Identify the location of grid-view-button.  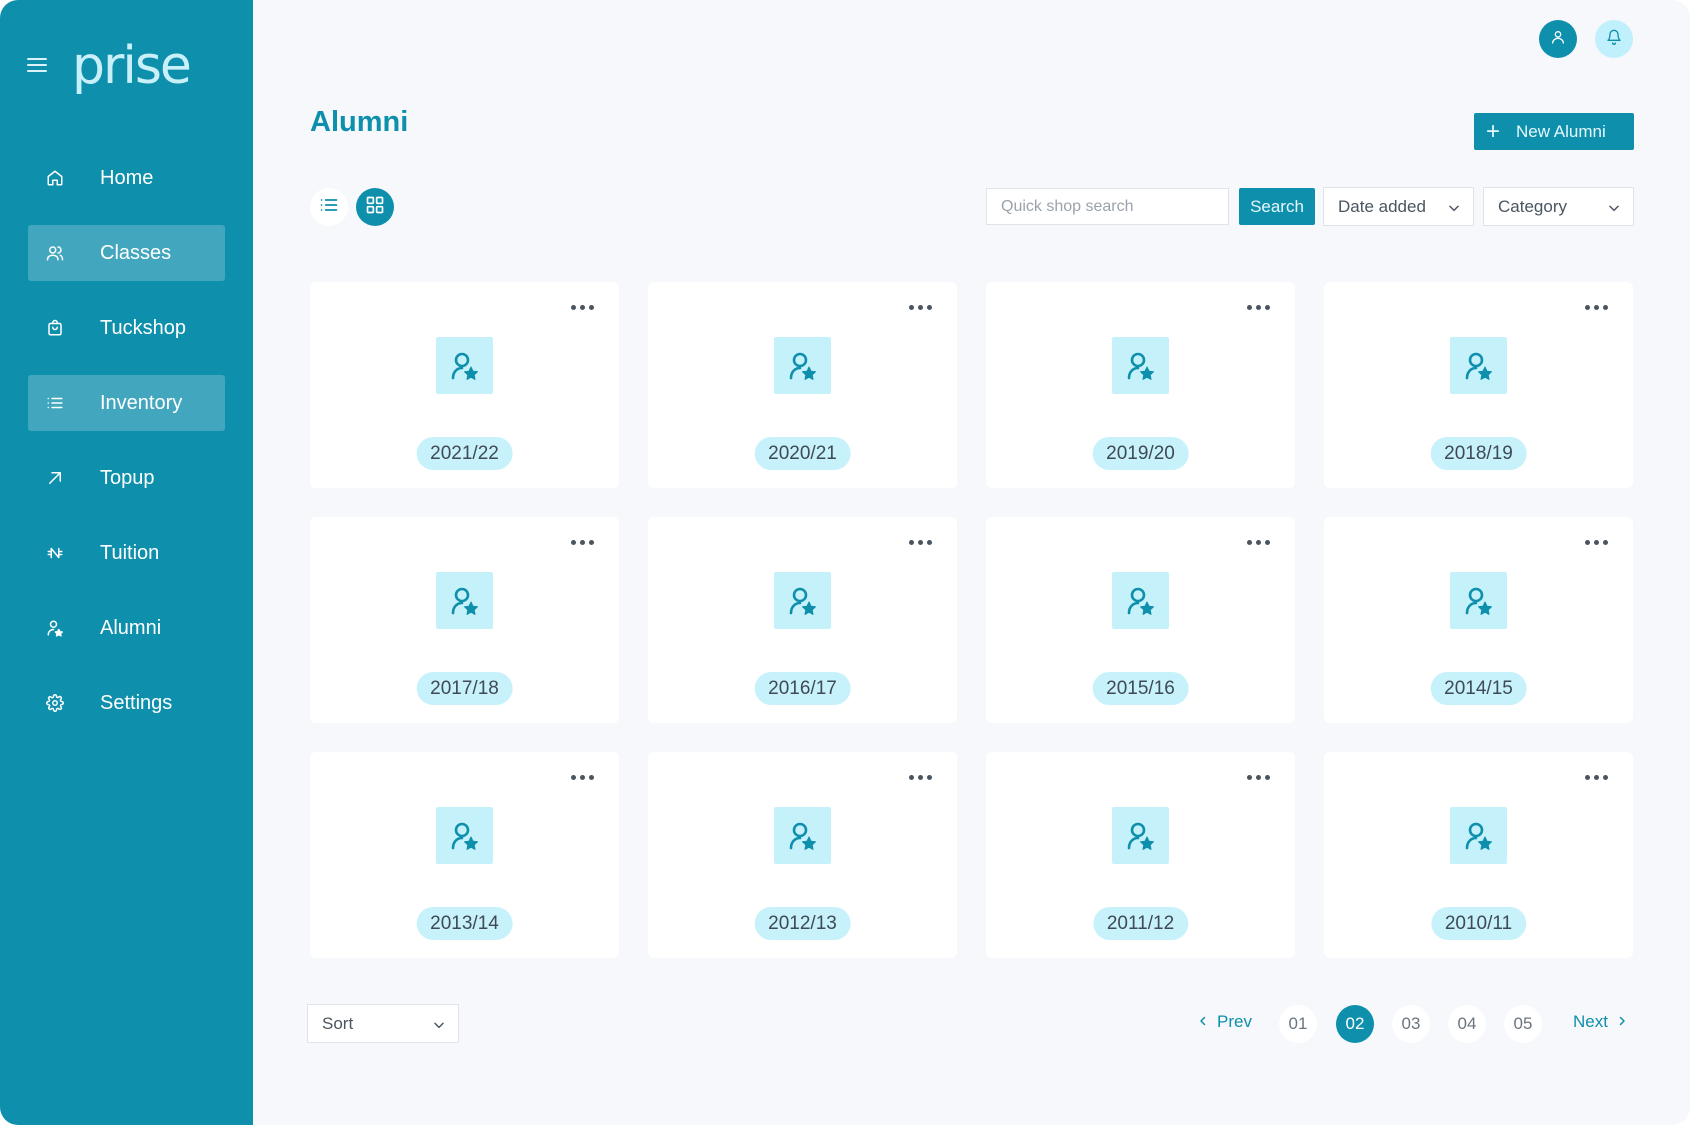
(375, 207).